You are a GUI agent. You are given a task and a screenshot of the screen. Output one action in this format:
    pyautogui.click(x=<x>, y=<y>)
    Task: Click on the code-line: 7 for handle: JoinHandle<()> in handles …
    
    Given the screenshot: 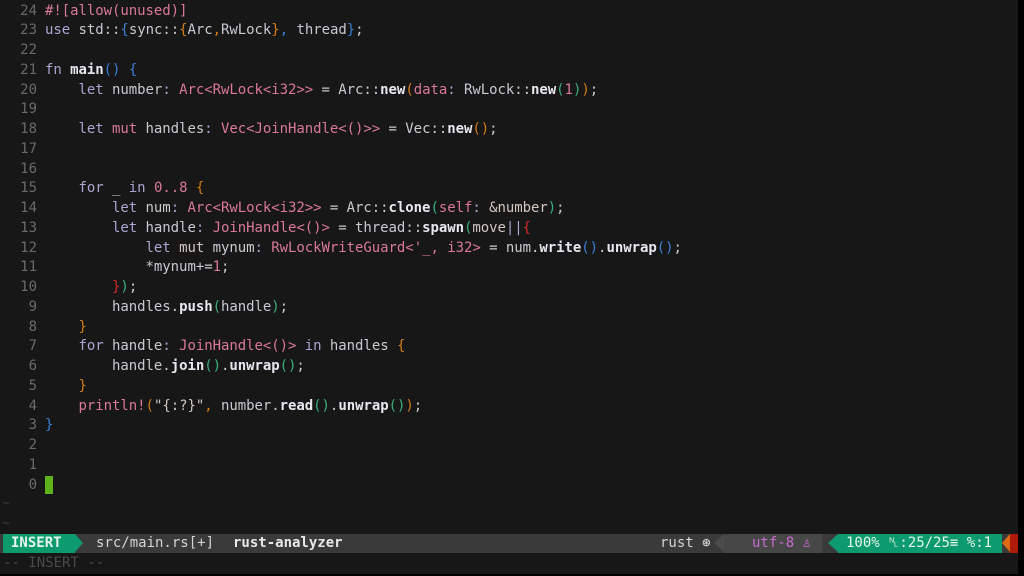 What is the action you would take?
    pyautogui.click(x=509, y=346)
    